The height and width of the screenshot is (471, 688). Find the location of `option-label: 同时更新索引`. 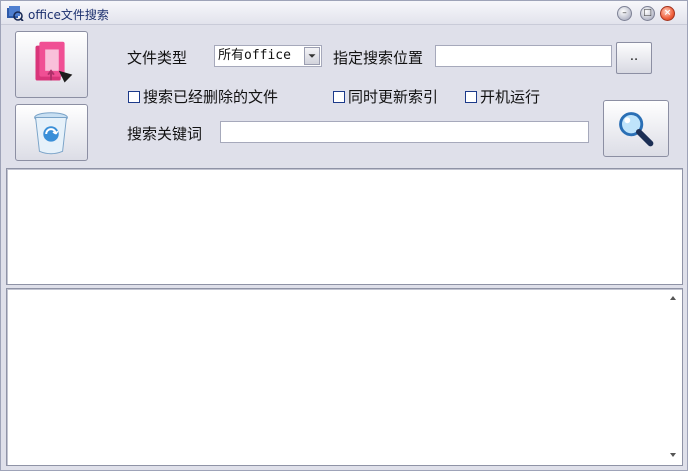

option-label: 同时更新索引 is located at coordinates (393, 97).